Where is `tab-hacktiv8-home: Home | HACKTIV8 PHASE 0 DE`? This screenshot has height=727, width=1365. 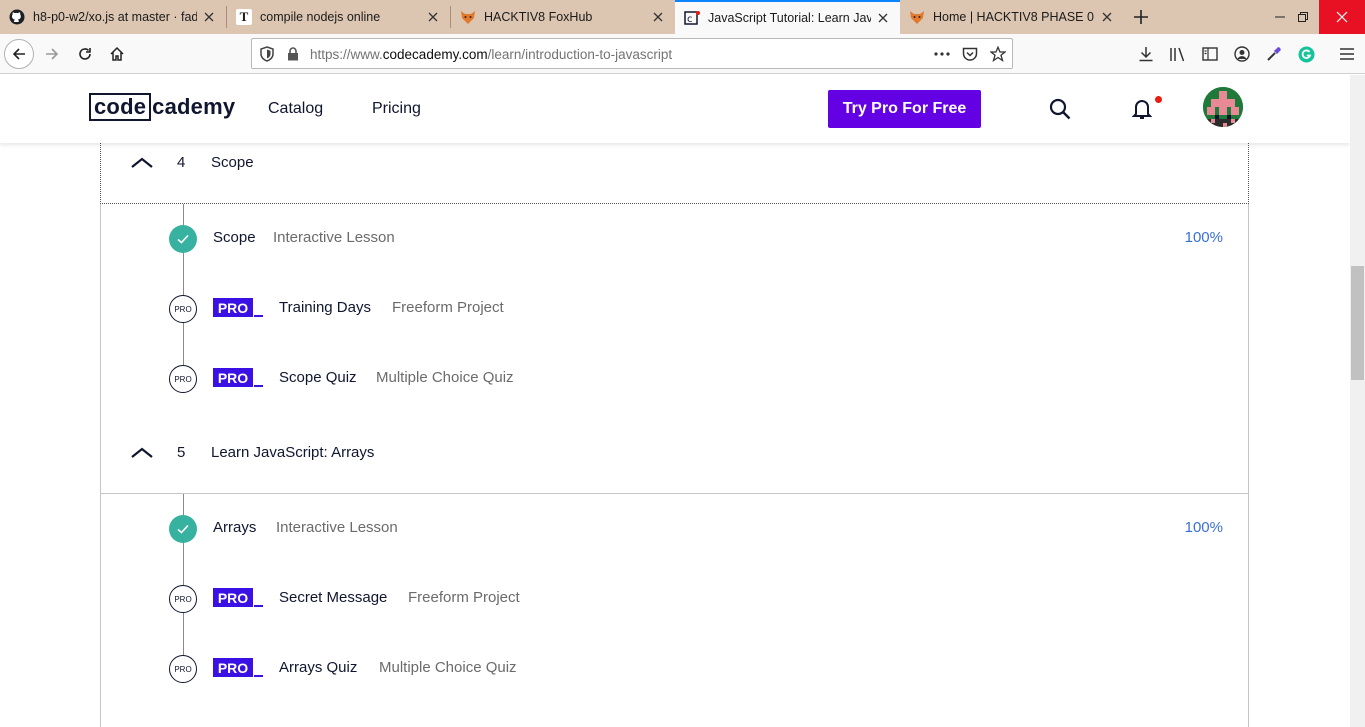
tab-hacktiv8-home: Home | HACKTIV8 PHASE 0 DE is located at coordinates (1012, 17).